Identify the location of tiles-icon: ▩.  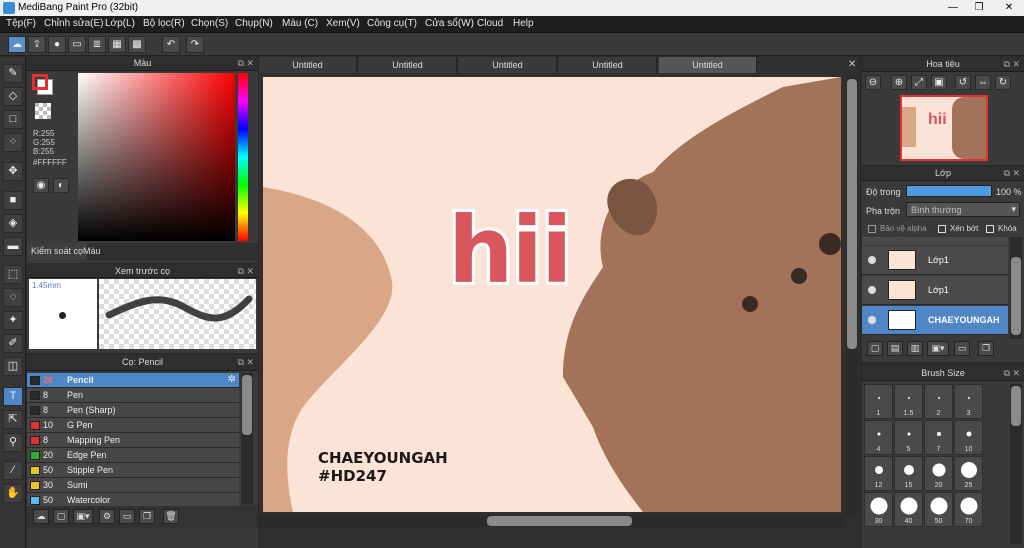
(137, 44).